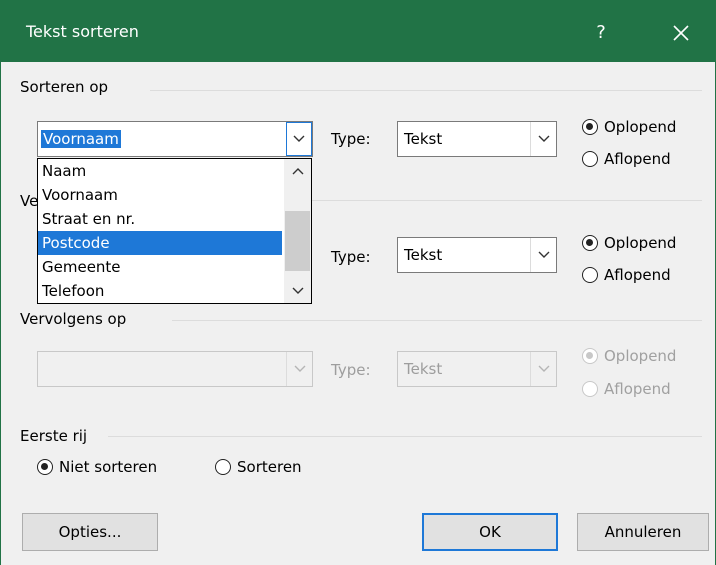 The width and height of the screenshot is (716, 565). Describe the element at coordinates (64, 87) in the screenshot. I see `sort-by-header: Sorteren op` at that location.